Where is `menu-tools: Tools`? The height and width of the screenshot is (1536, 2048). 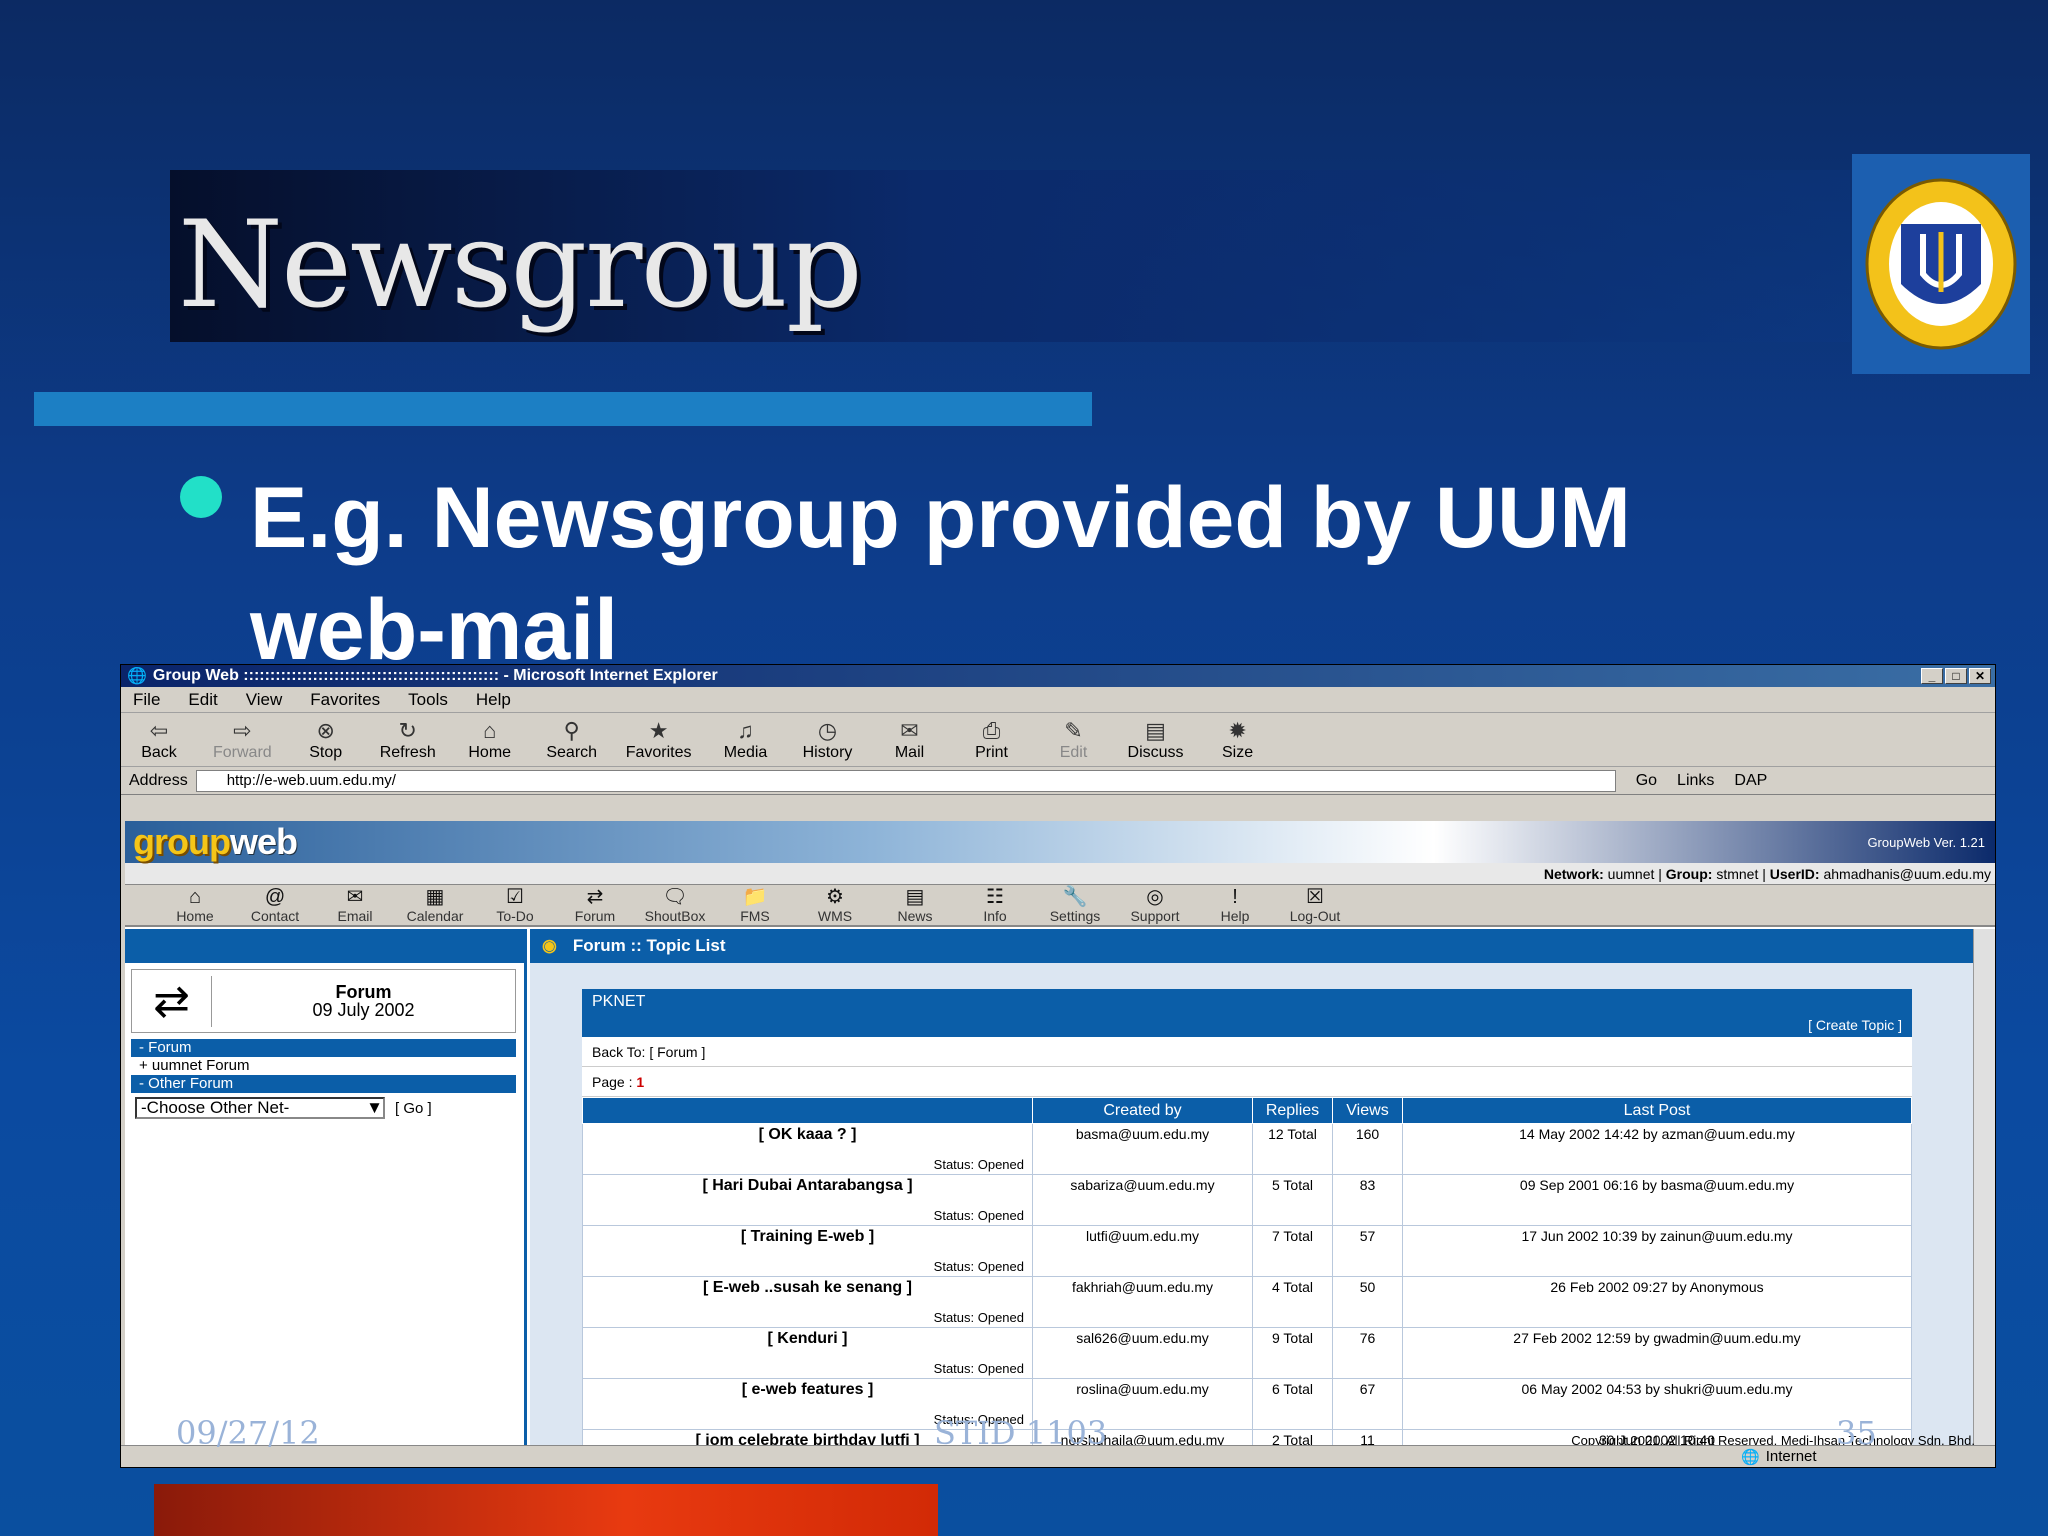 menu-tools: Tools is located at coordinates (428, 700).